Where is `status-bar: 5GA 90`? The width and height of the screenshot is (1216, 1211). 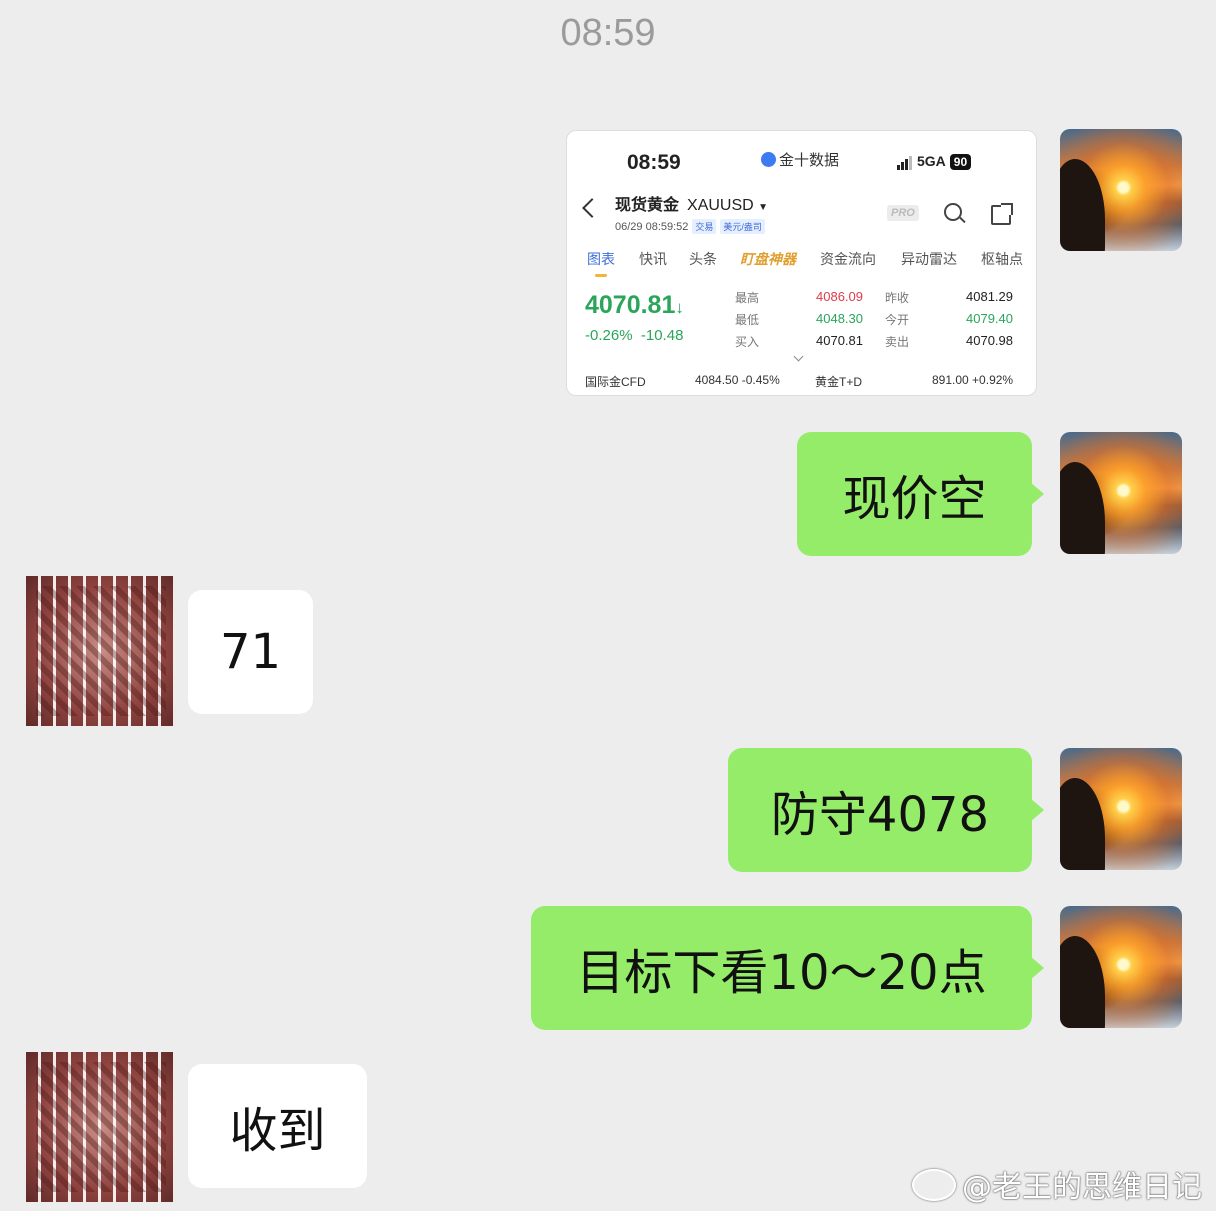
status-bar: 5GA 90 is located at coordinates (934, 161).